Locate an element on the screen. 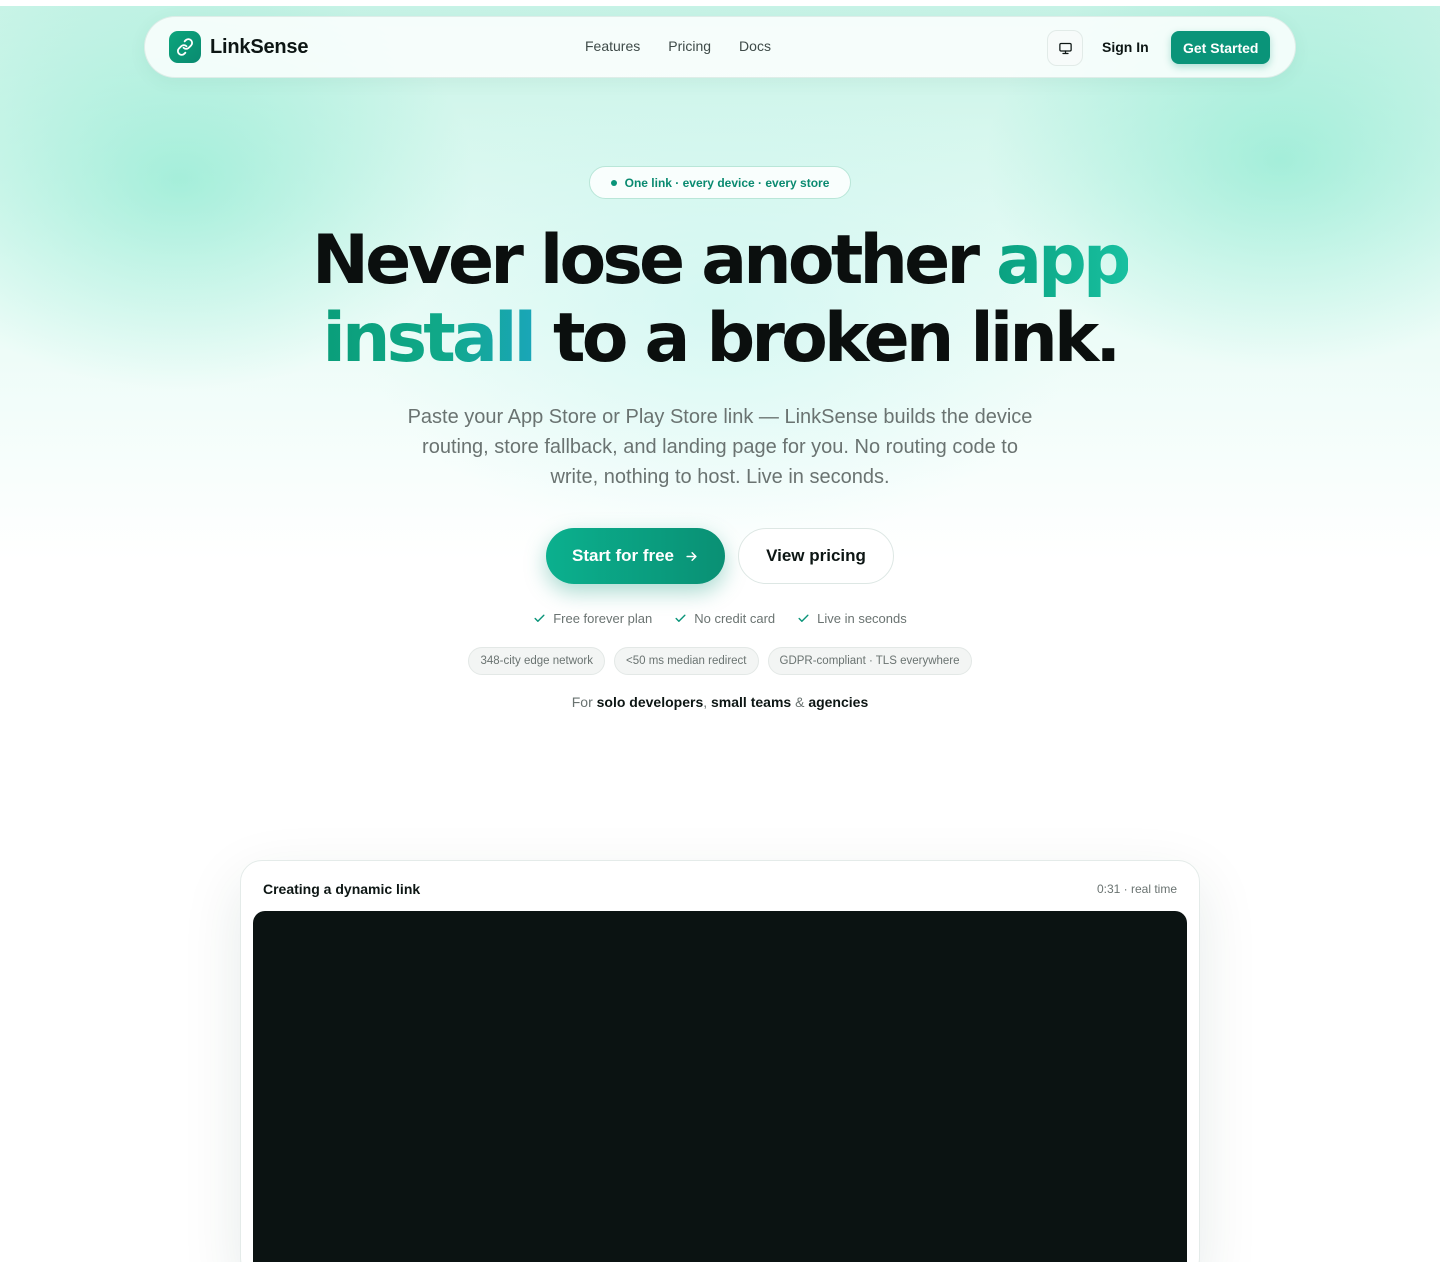 The width and height of the screenshot is (1440, 1262). arrow-right-icon is located at coordinates (691, 556).